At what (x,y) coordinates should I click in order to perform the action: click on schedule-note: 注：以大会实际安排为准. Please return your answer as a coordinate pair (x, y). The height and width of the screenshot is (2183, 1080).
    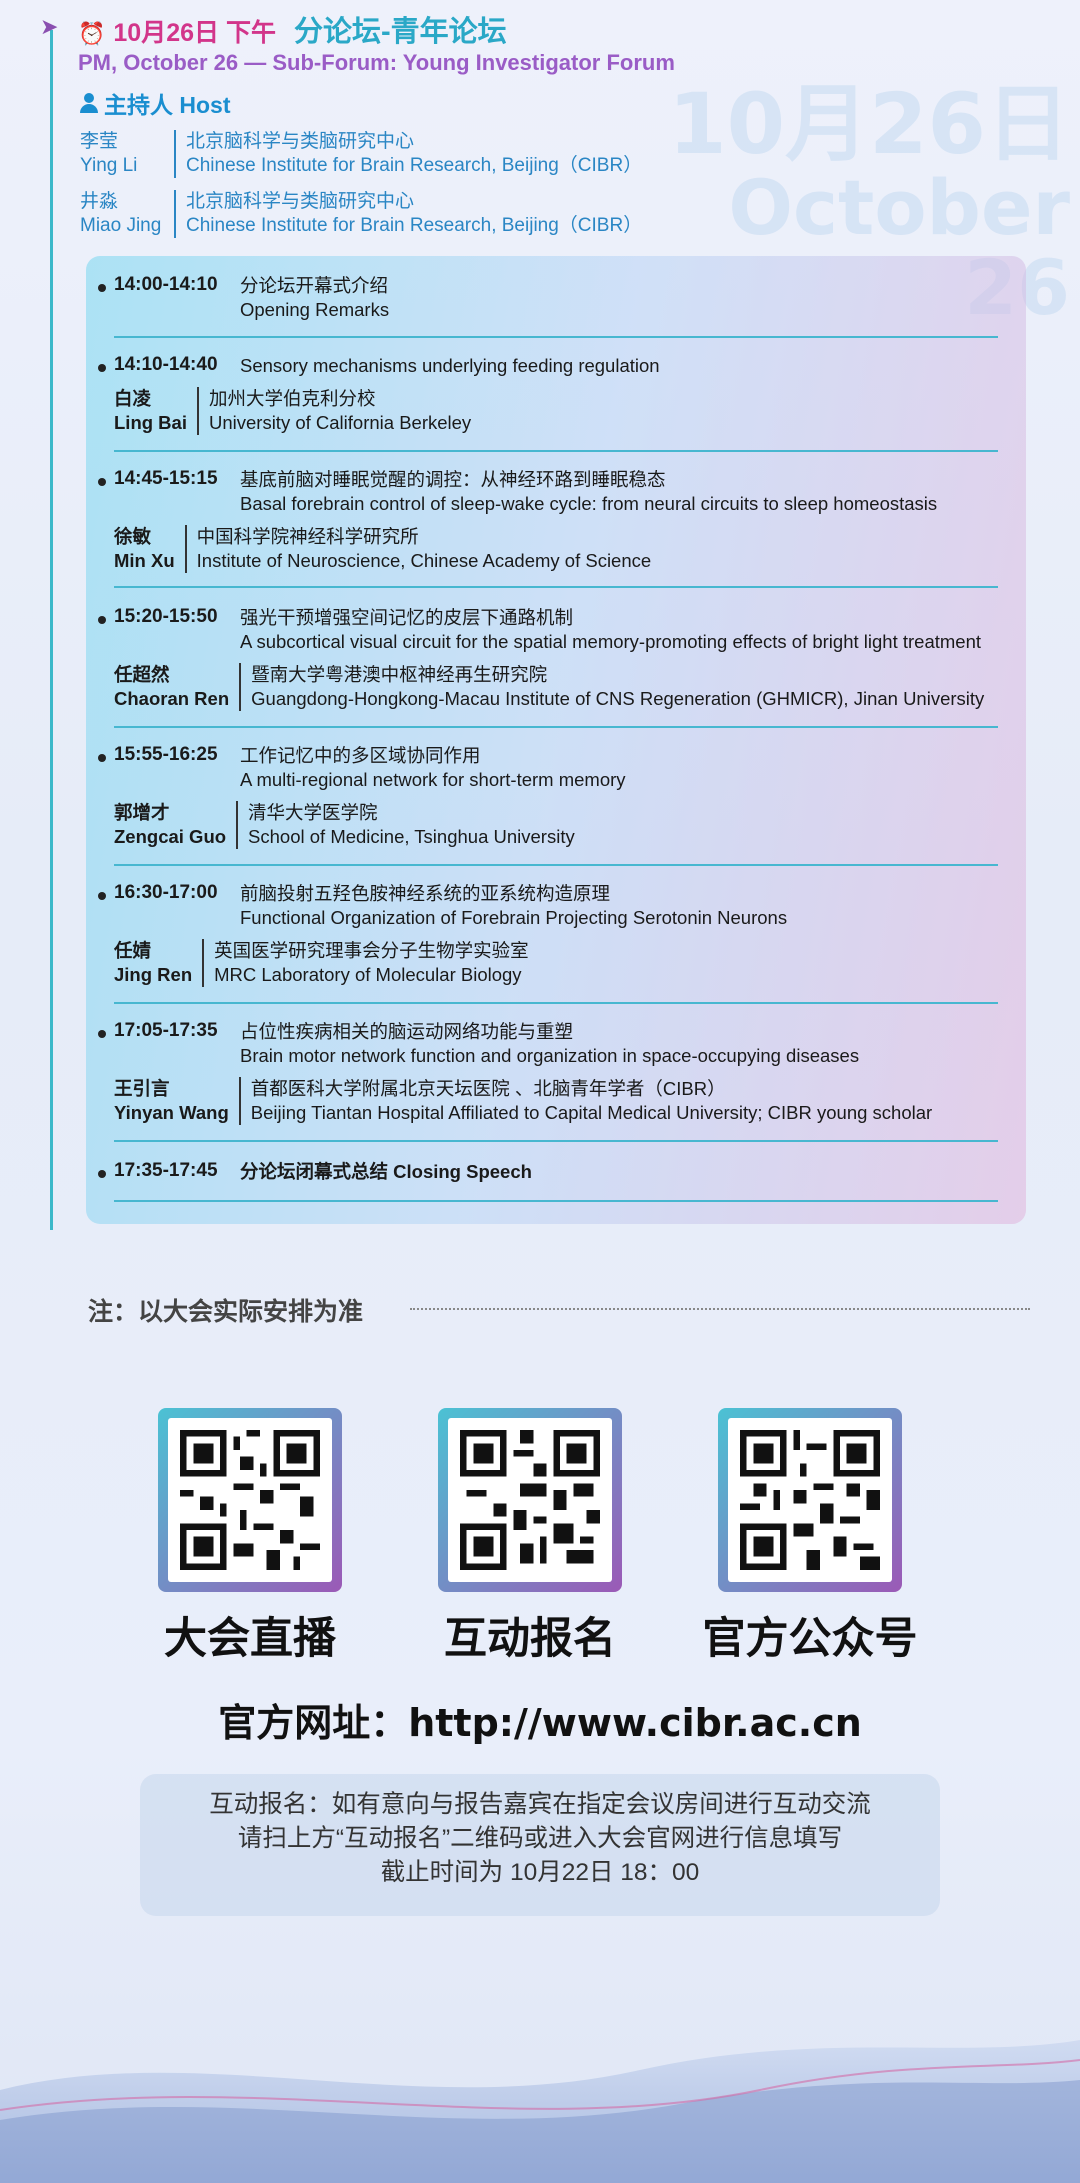
    Looking at the image, I should click on (226, 1312).